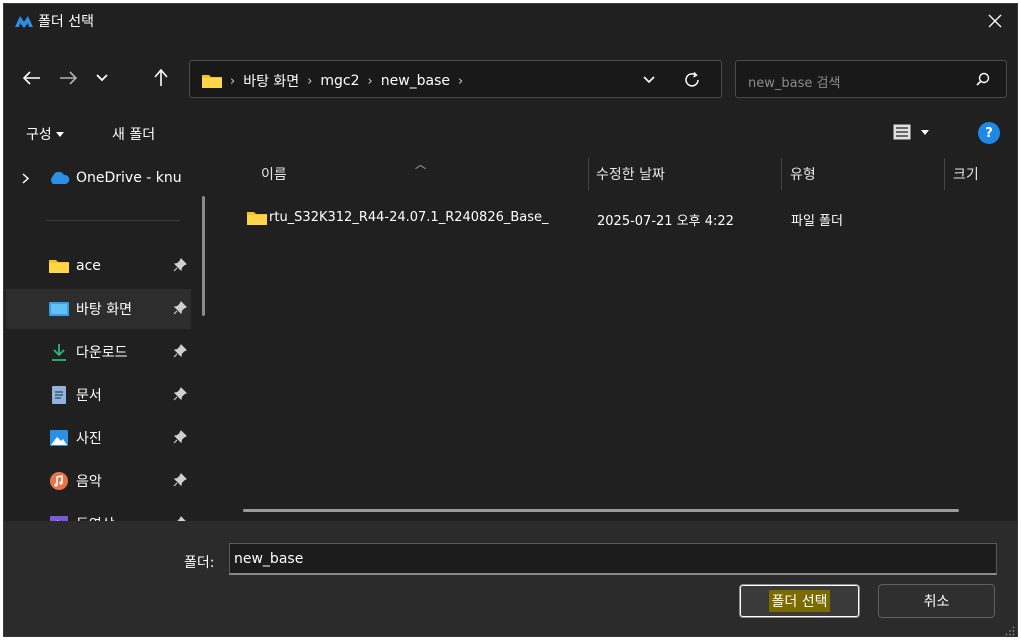 This screenshot has width=1021, height=640. What do you see at coordinates (409, 217) in the screenshot?
I see `file-name: rtu_S32K312_R44-24.07.1_R240826_Base_` at bounding box center [409, 217].